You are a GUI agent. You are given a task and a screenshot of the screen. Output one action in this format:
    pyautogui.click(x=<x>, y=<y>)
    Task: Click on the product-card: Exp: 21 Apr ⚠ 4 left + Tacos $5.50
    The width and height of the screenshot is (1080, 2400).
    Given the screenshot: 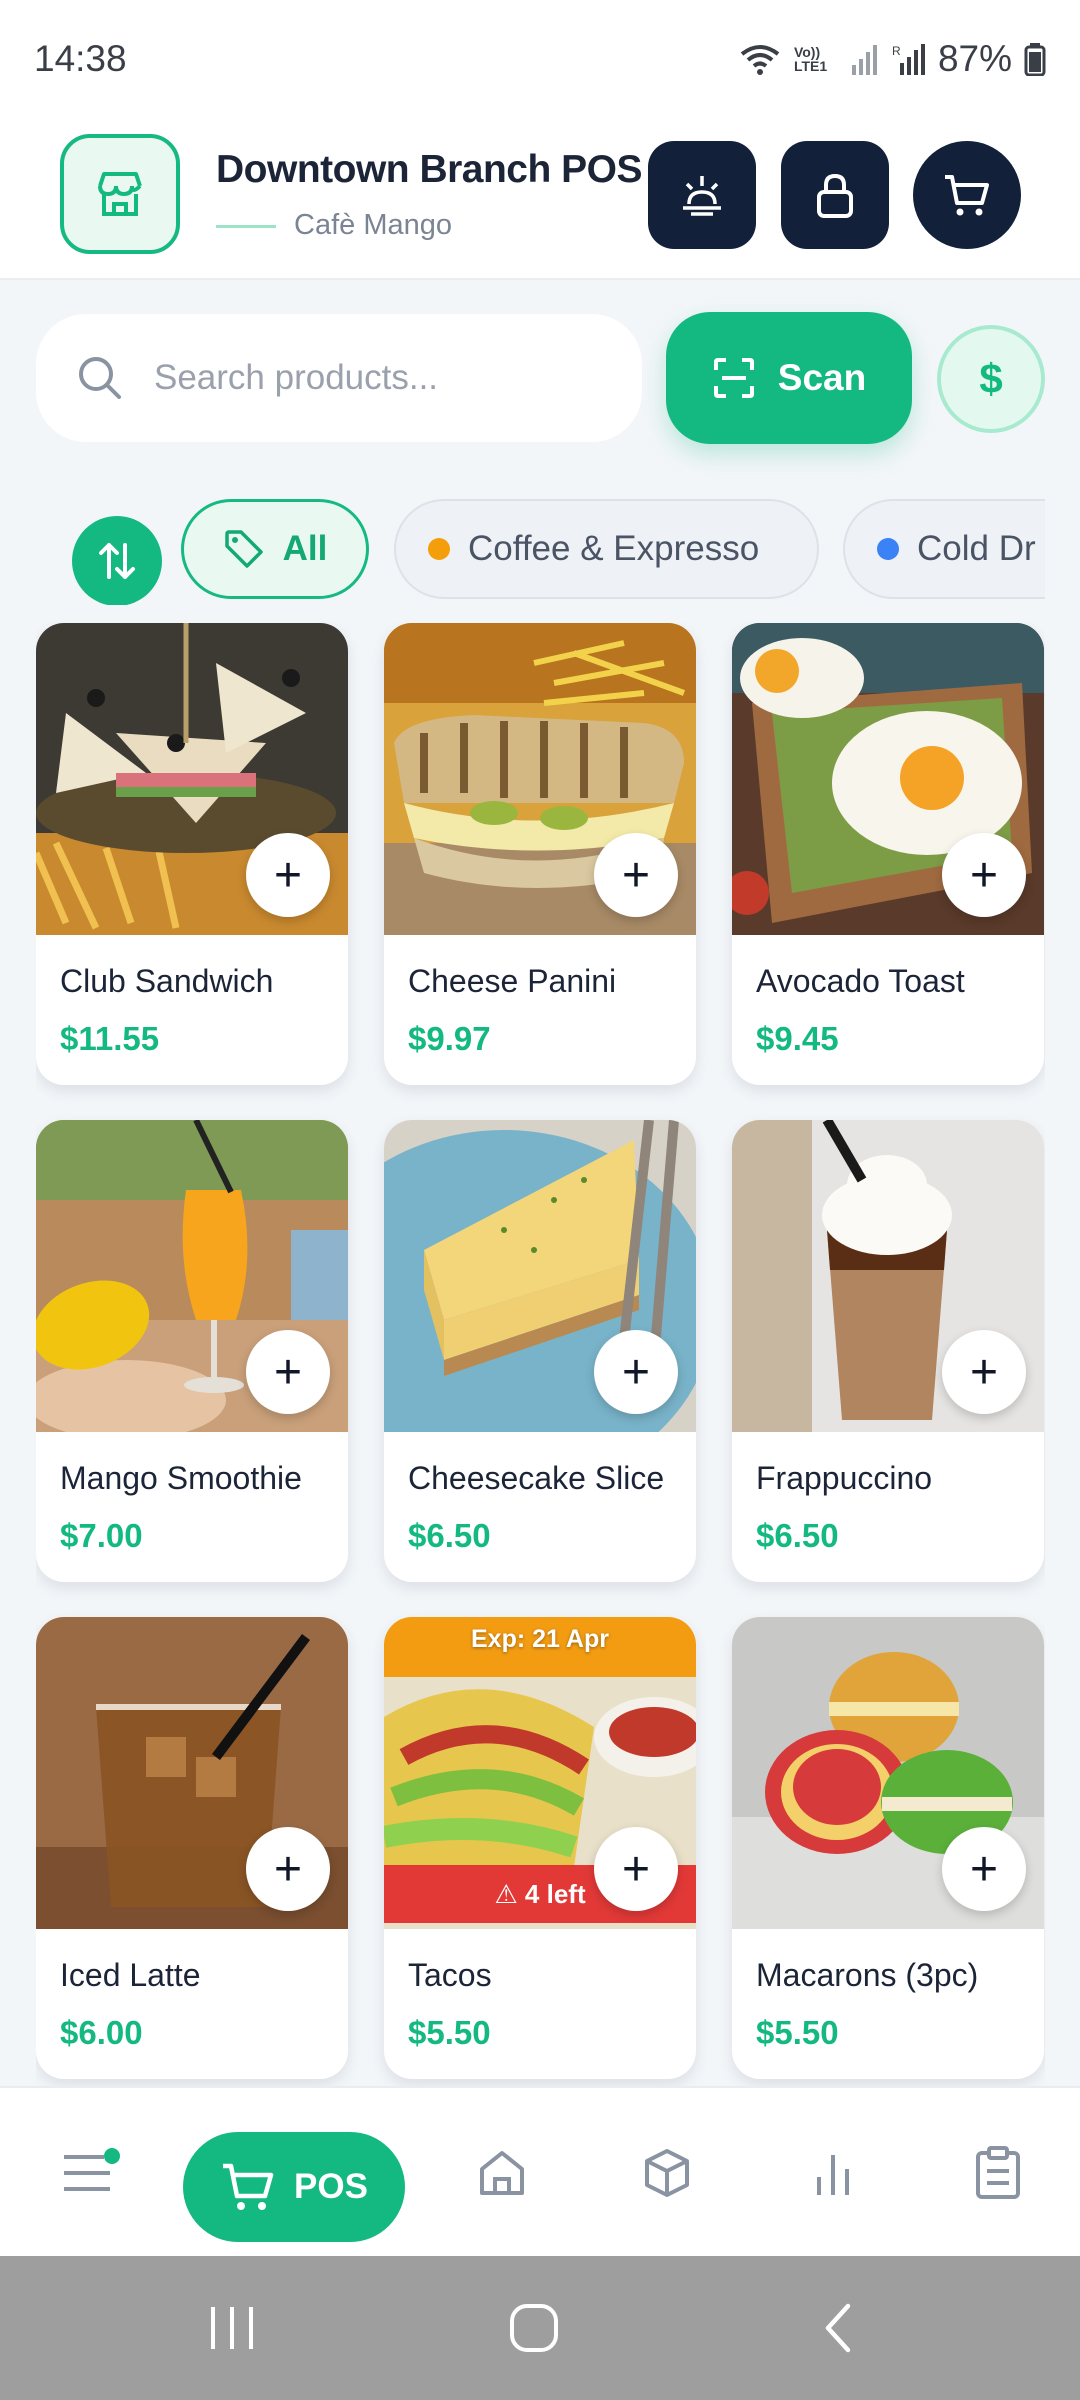 What is the action you would take?
    pyautogui.click(x=540, y=1848)
    